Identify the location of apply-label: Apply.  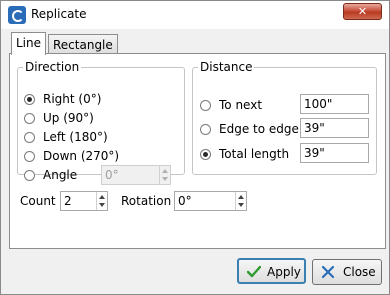
(284, 272).